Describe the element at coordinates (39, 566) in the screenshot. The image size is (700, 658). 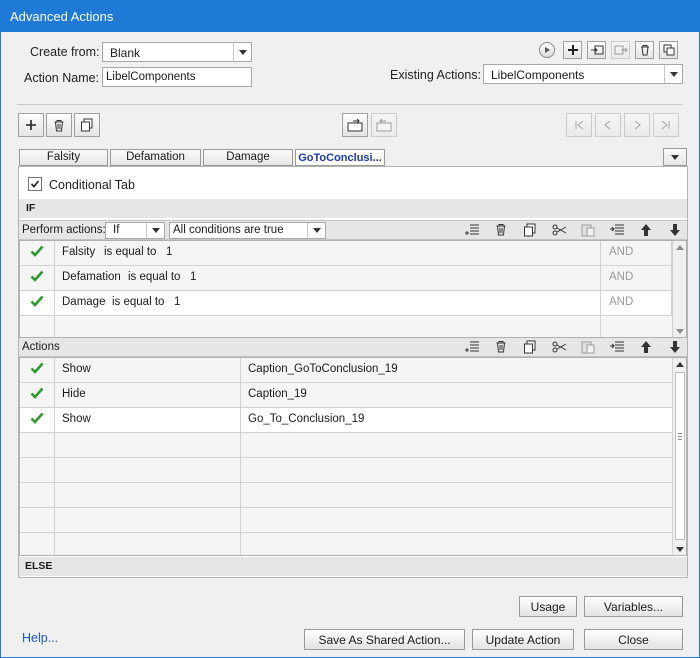
I see `else-label: ELSE` at that location.